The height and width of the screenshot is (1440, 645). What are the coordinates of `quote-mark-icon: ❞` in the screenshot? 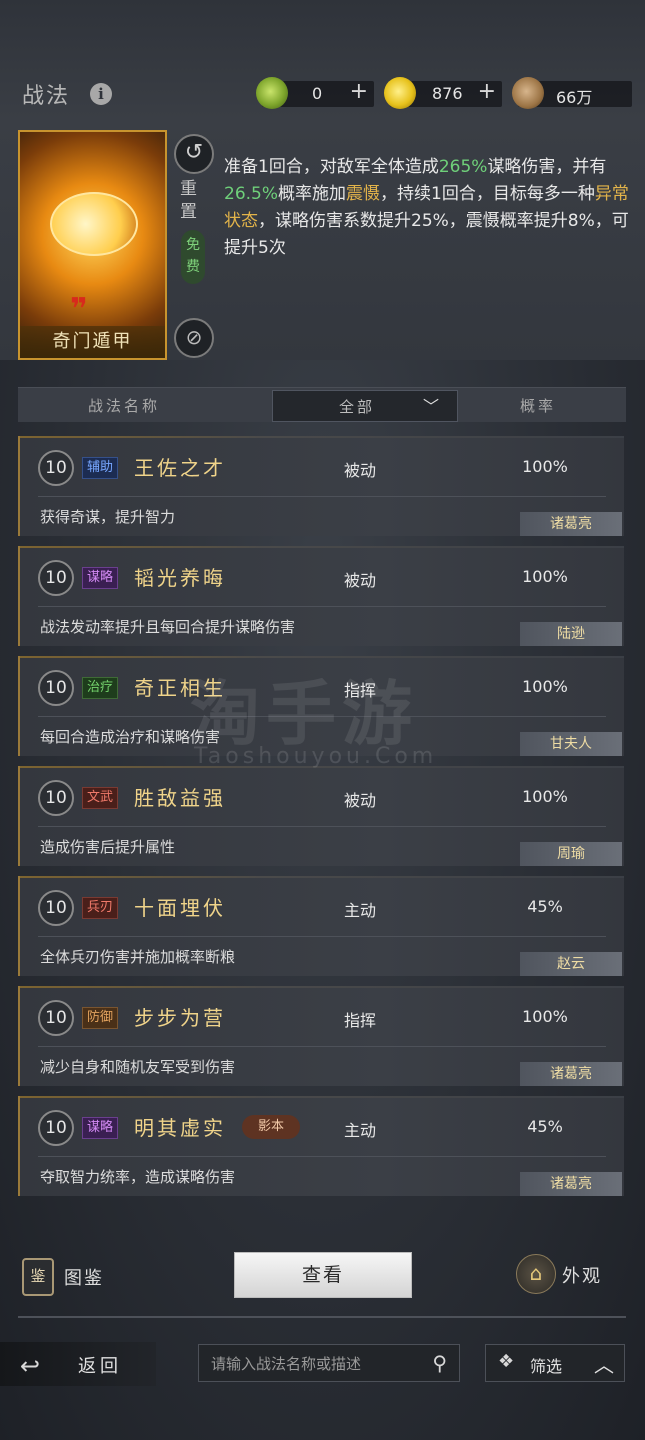 It's located at (79, 309).